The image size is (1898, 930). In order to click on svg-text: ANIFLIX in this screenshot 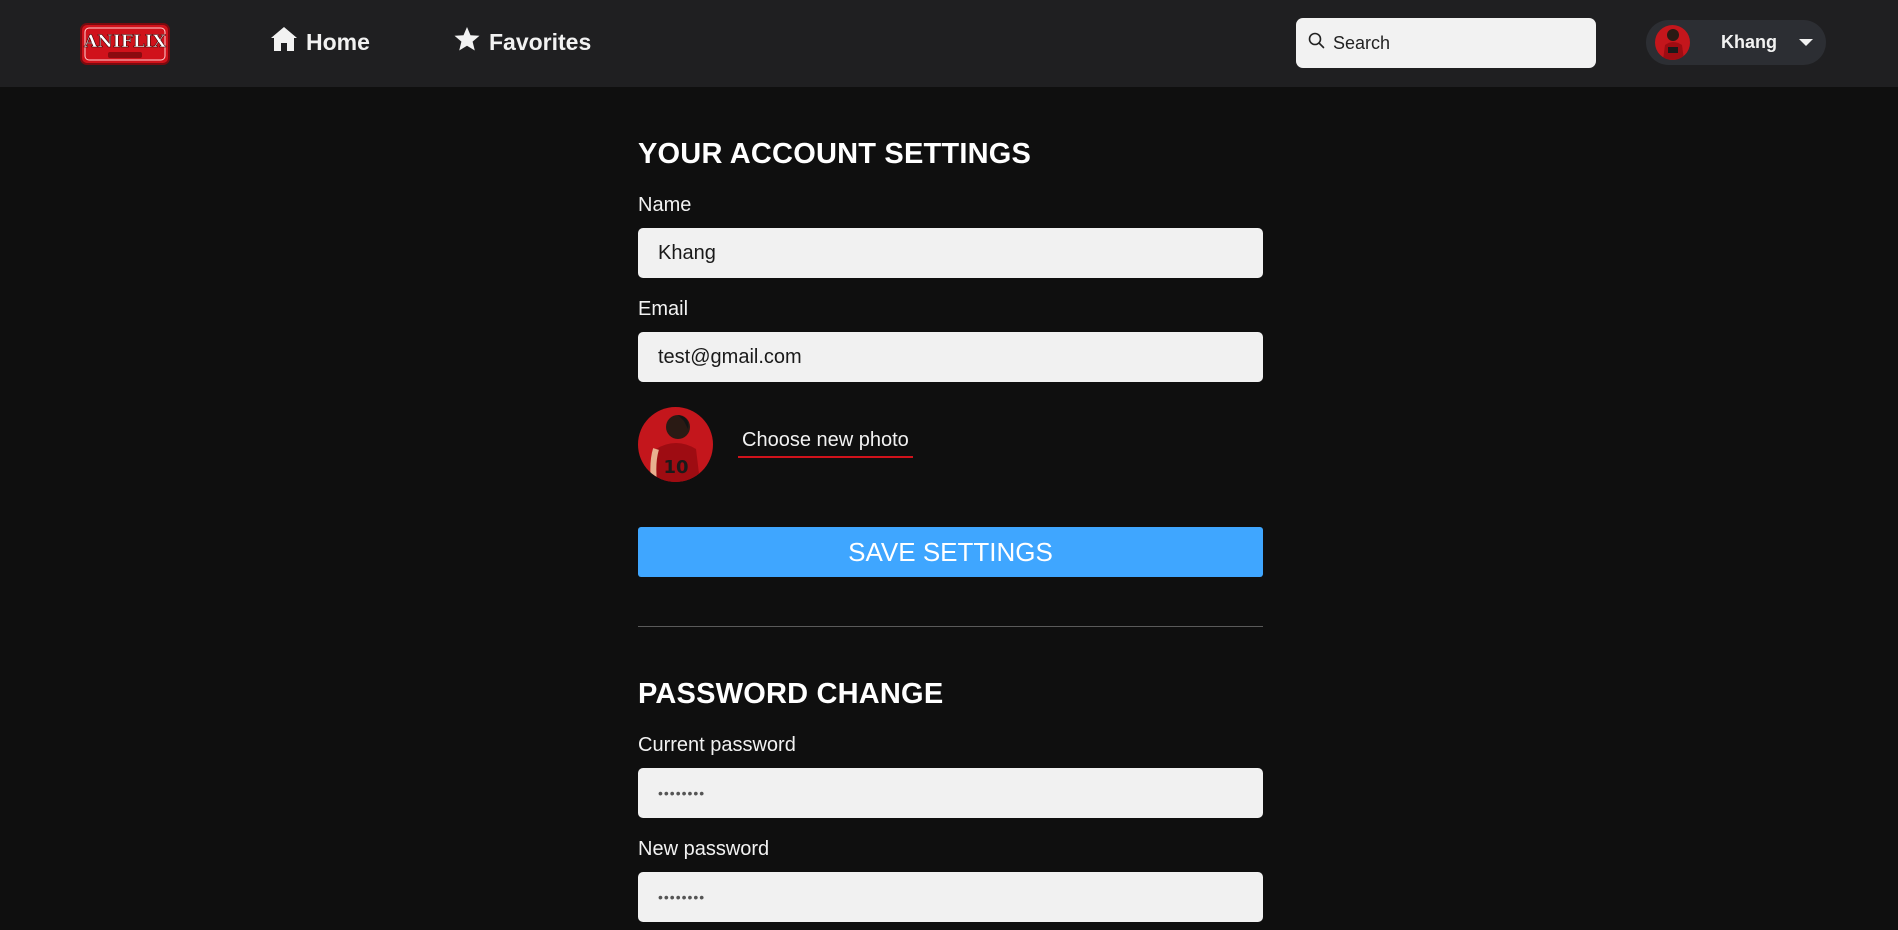, I will do `click(125, 42)`.